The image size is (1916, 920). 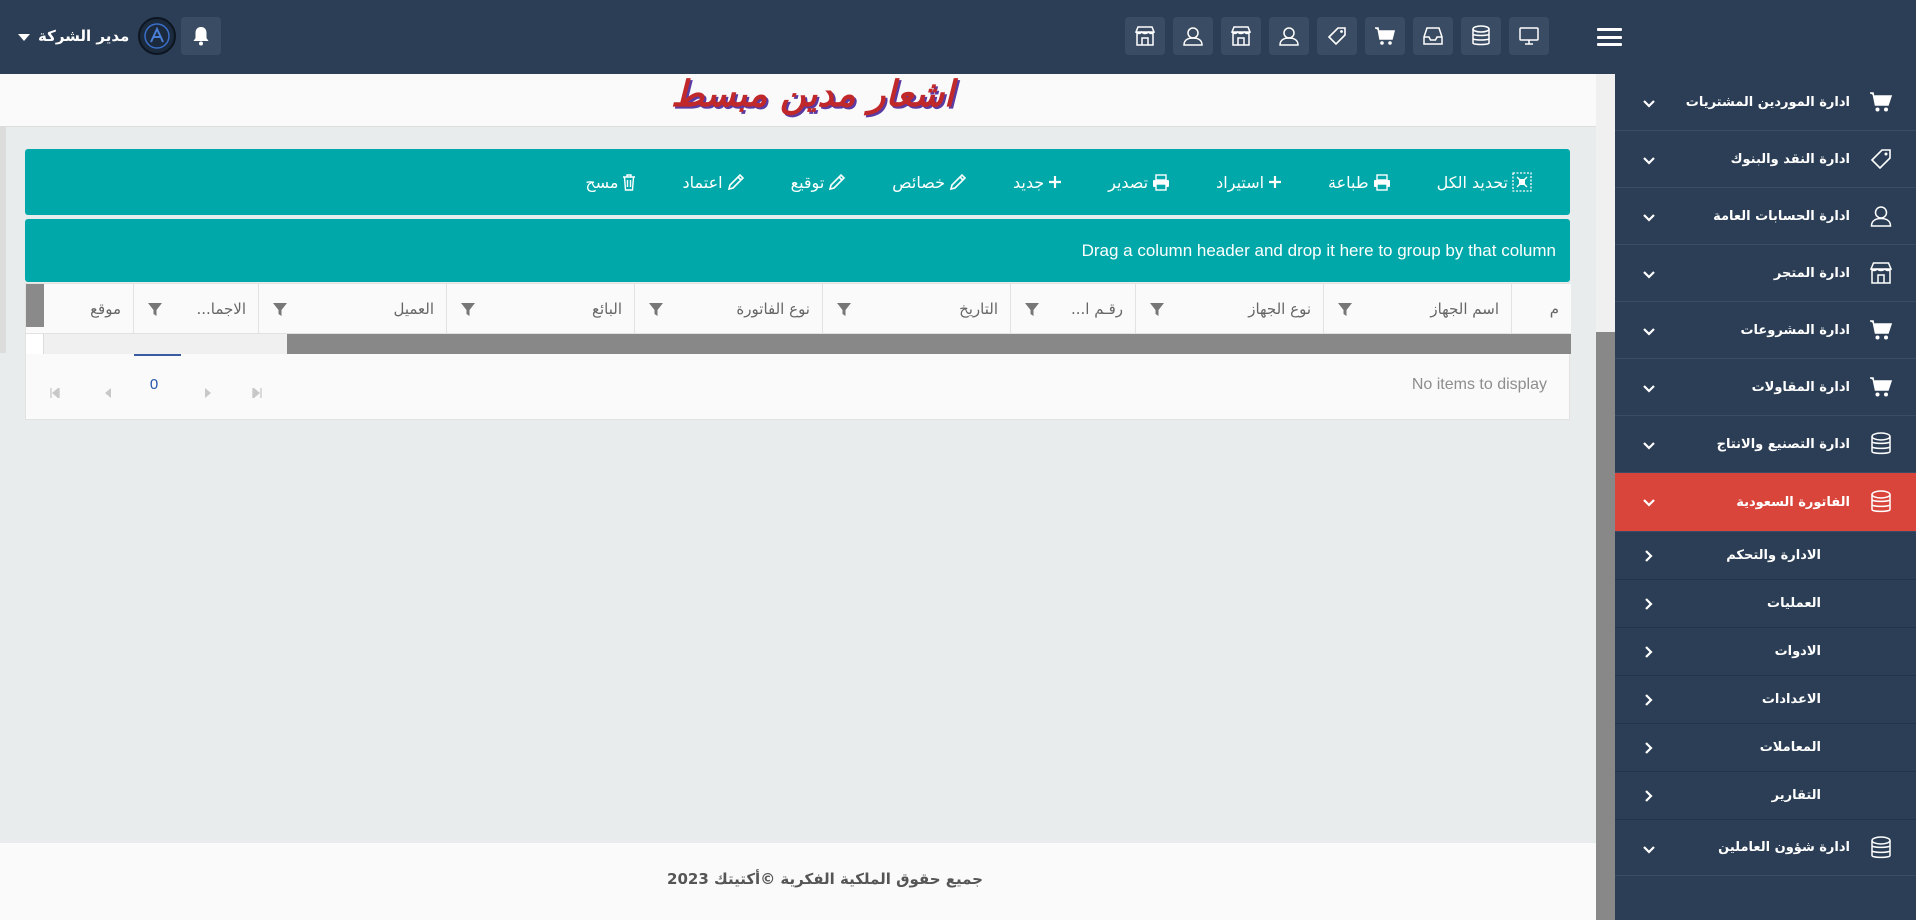 I want to click on sidebar-item-saudi-invoice: الفاتورة السعودية, so click(x=1765, y=502).